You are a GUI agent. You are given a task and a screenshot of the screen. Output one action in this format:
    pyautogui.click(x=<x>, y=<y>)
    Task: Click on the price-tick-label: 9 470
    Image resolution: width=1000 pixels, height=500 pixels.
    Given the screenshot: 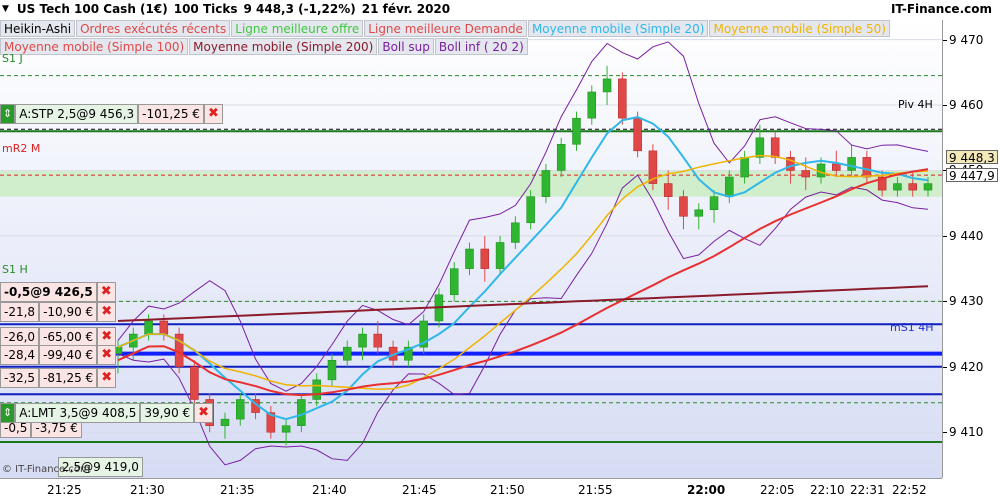 What is the action you would take?
    pyautogui.click(x=966, y=39)
    